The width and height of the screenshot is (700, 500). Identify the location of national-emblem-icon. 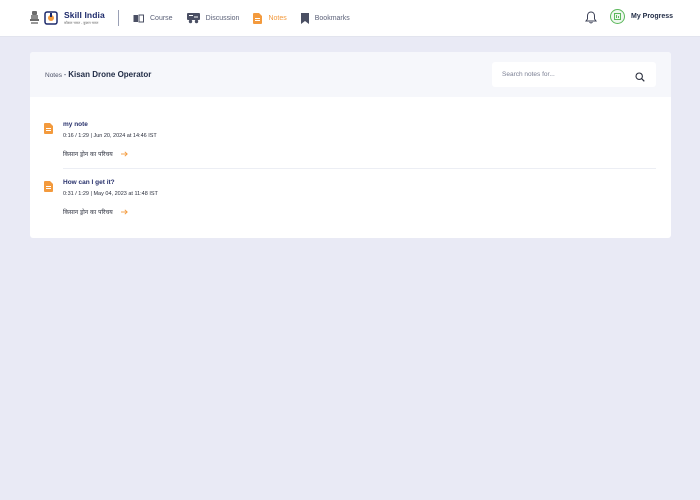
(34, 18).